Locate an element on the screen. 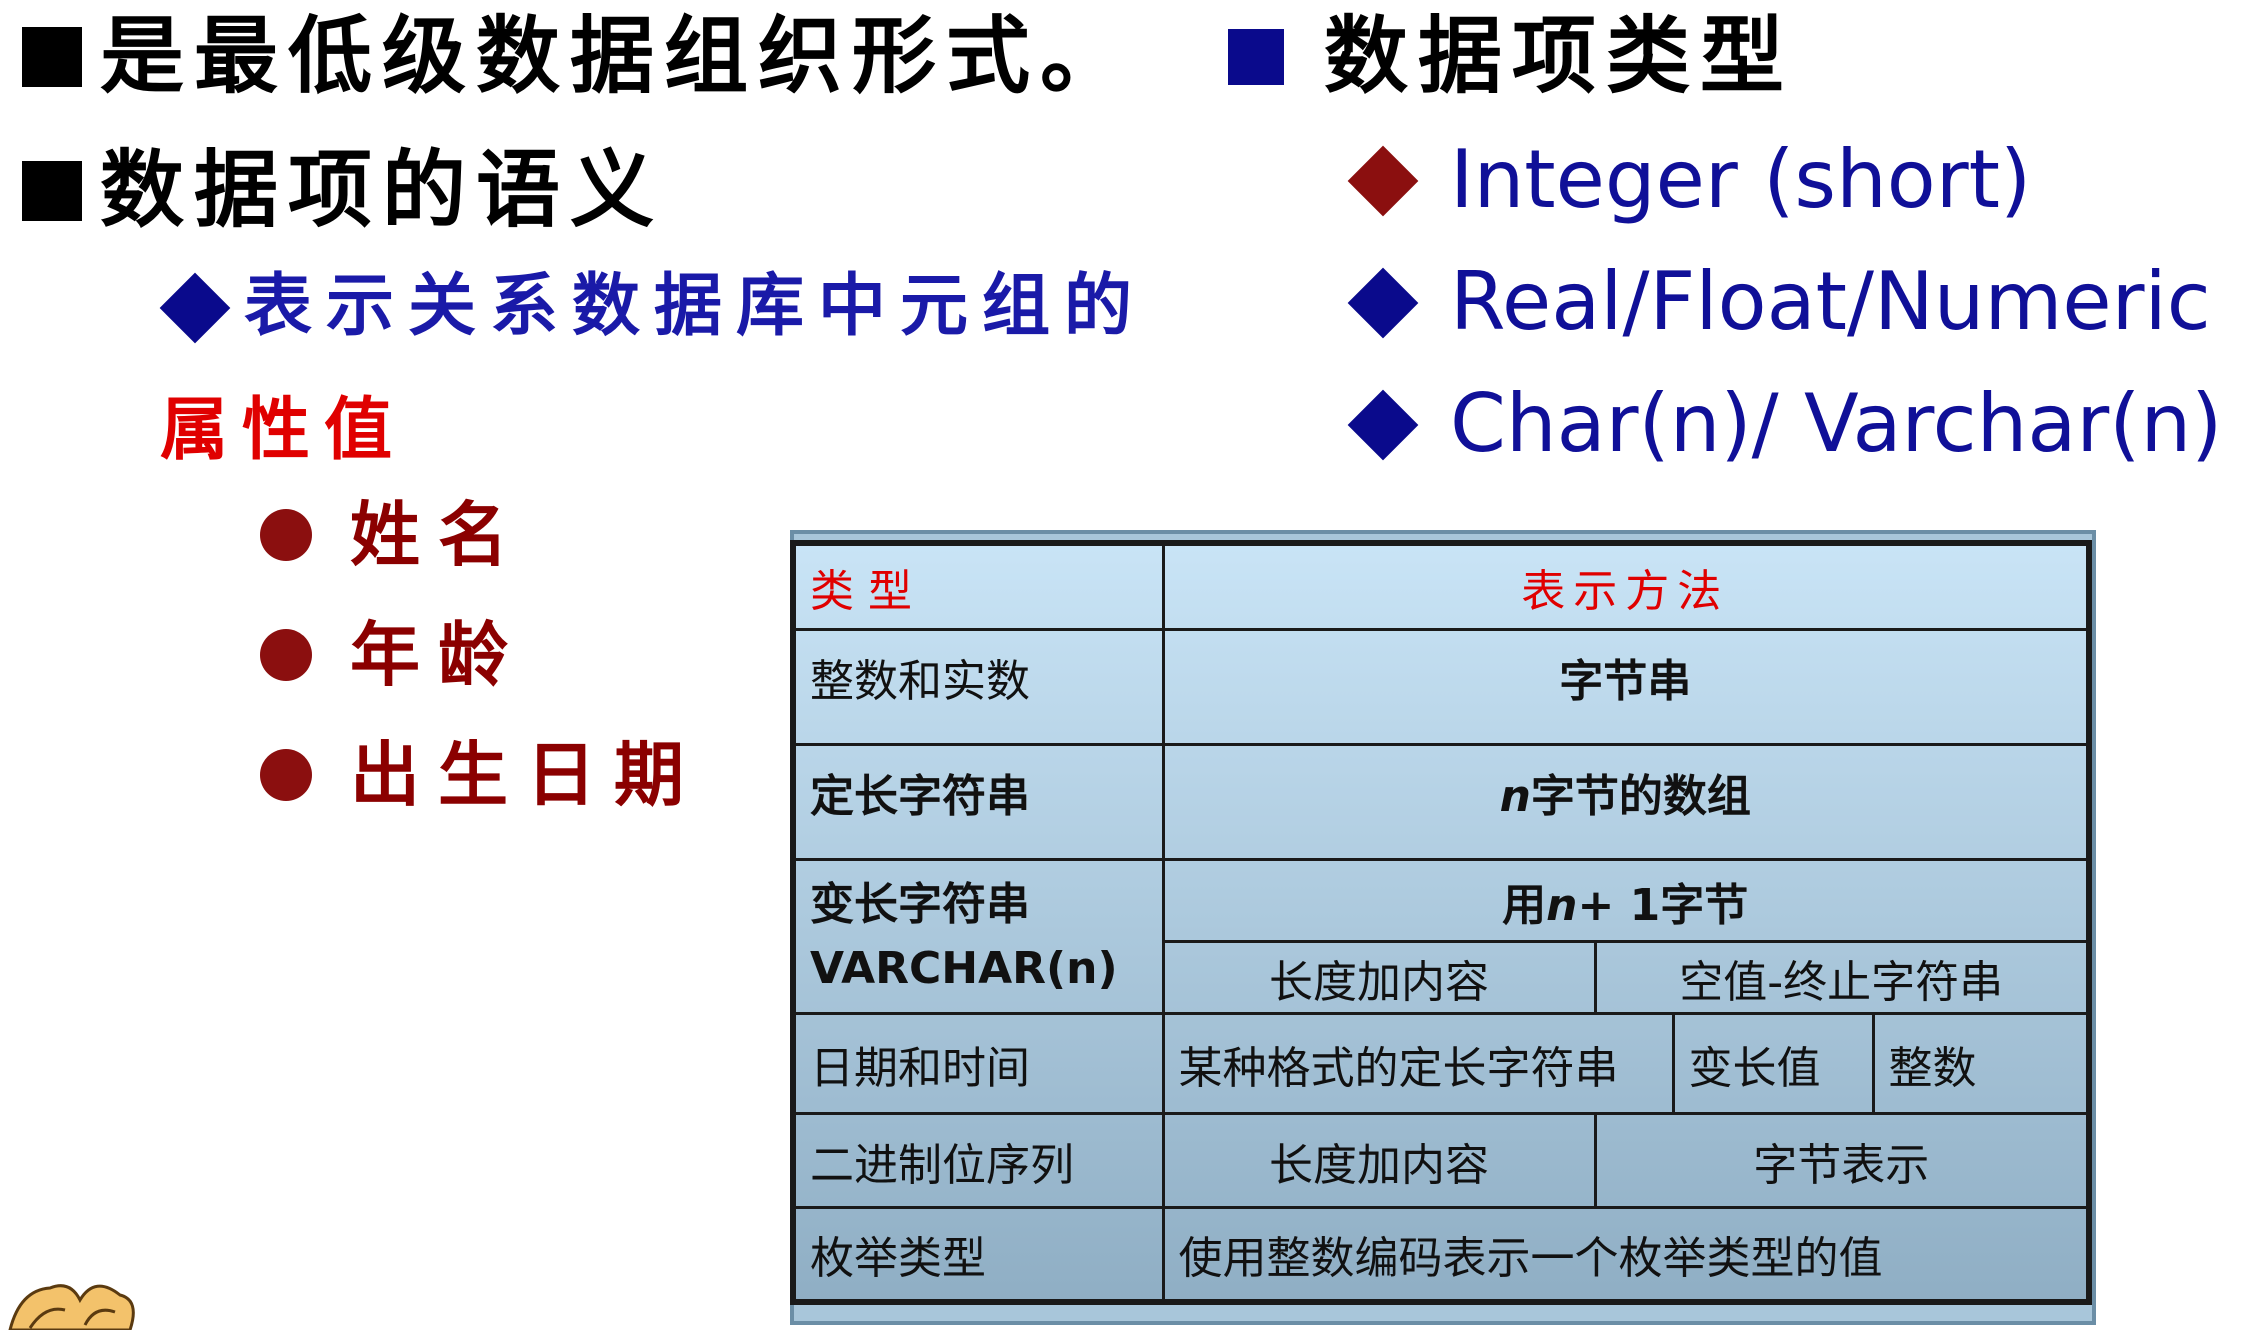 This screenshot has width=2258, height=1330. type-cell: 枚举类型 is located at coordinates (977, 1255).